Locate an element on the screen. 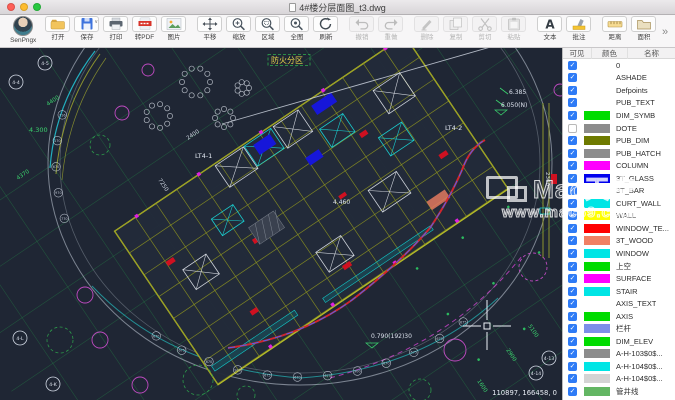  maximize-button is located at coordinates (37, 7).